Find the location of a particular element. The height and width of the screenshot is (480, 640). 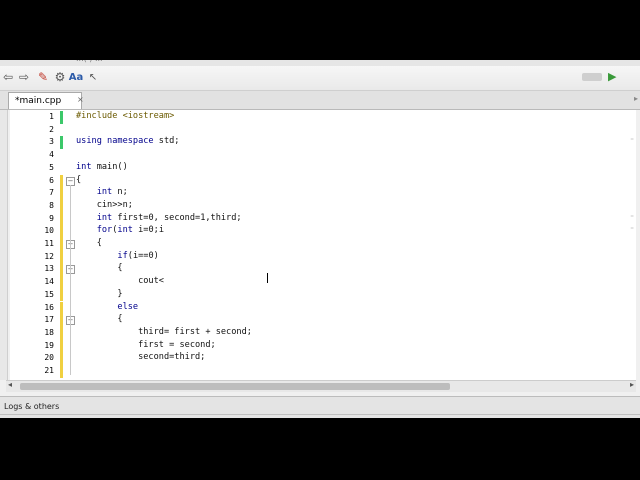

code-line: cin>>n; is located at coordinates (104, 205).